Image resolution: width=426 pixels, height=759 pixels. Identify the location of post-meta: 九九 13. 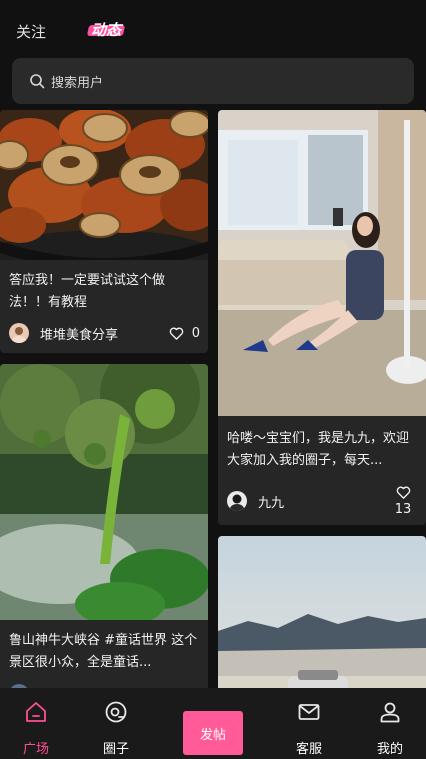
(322, 501).